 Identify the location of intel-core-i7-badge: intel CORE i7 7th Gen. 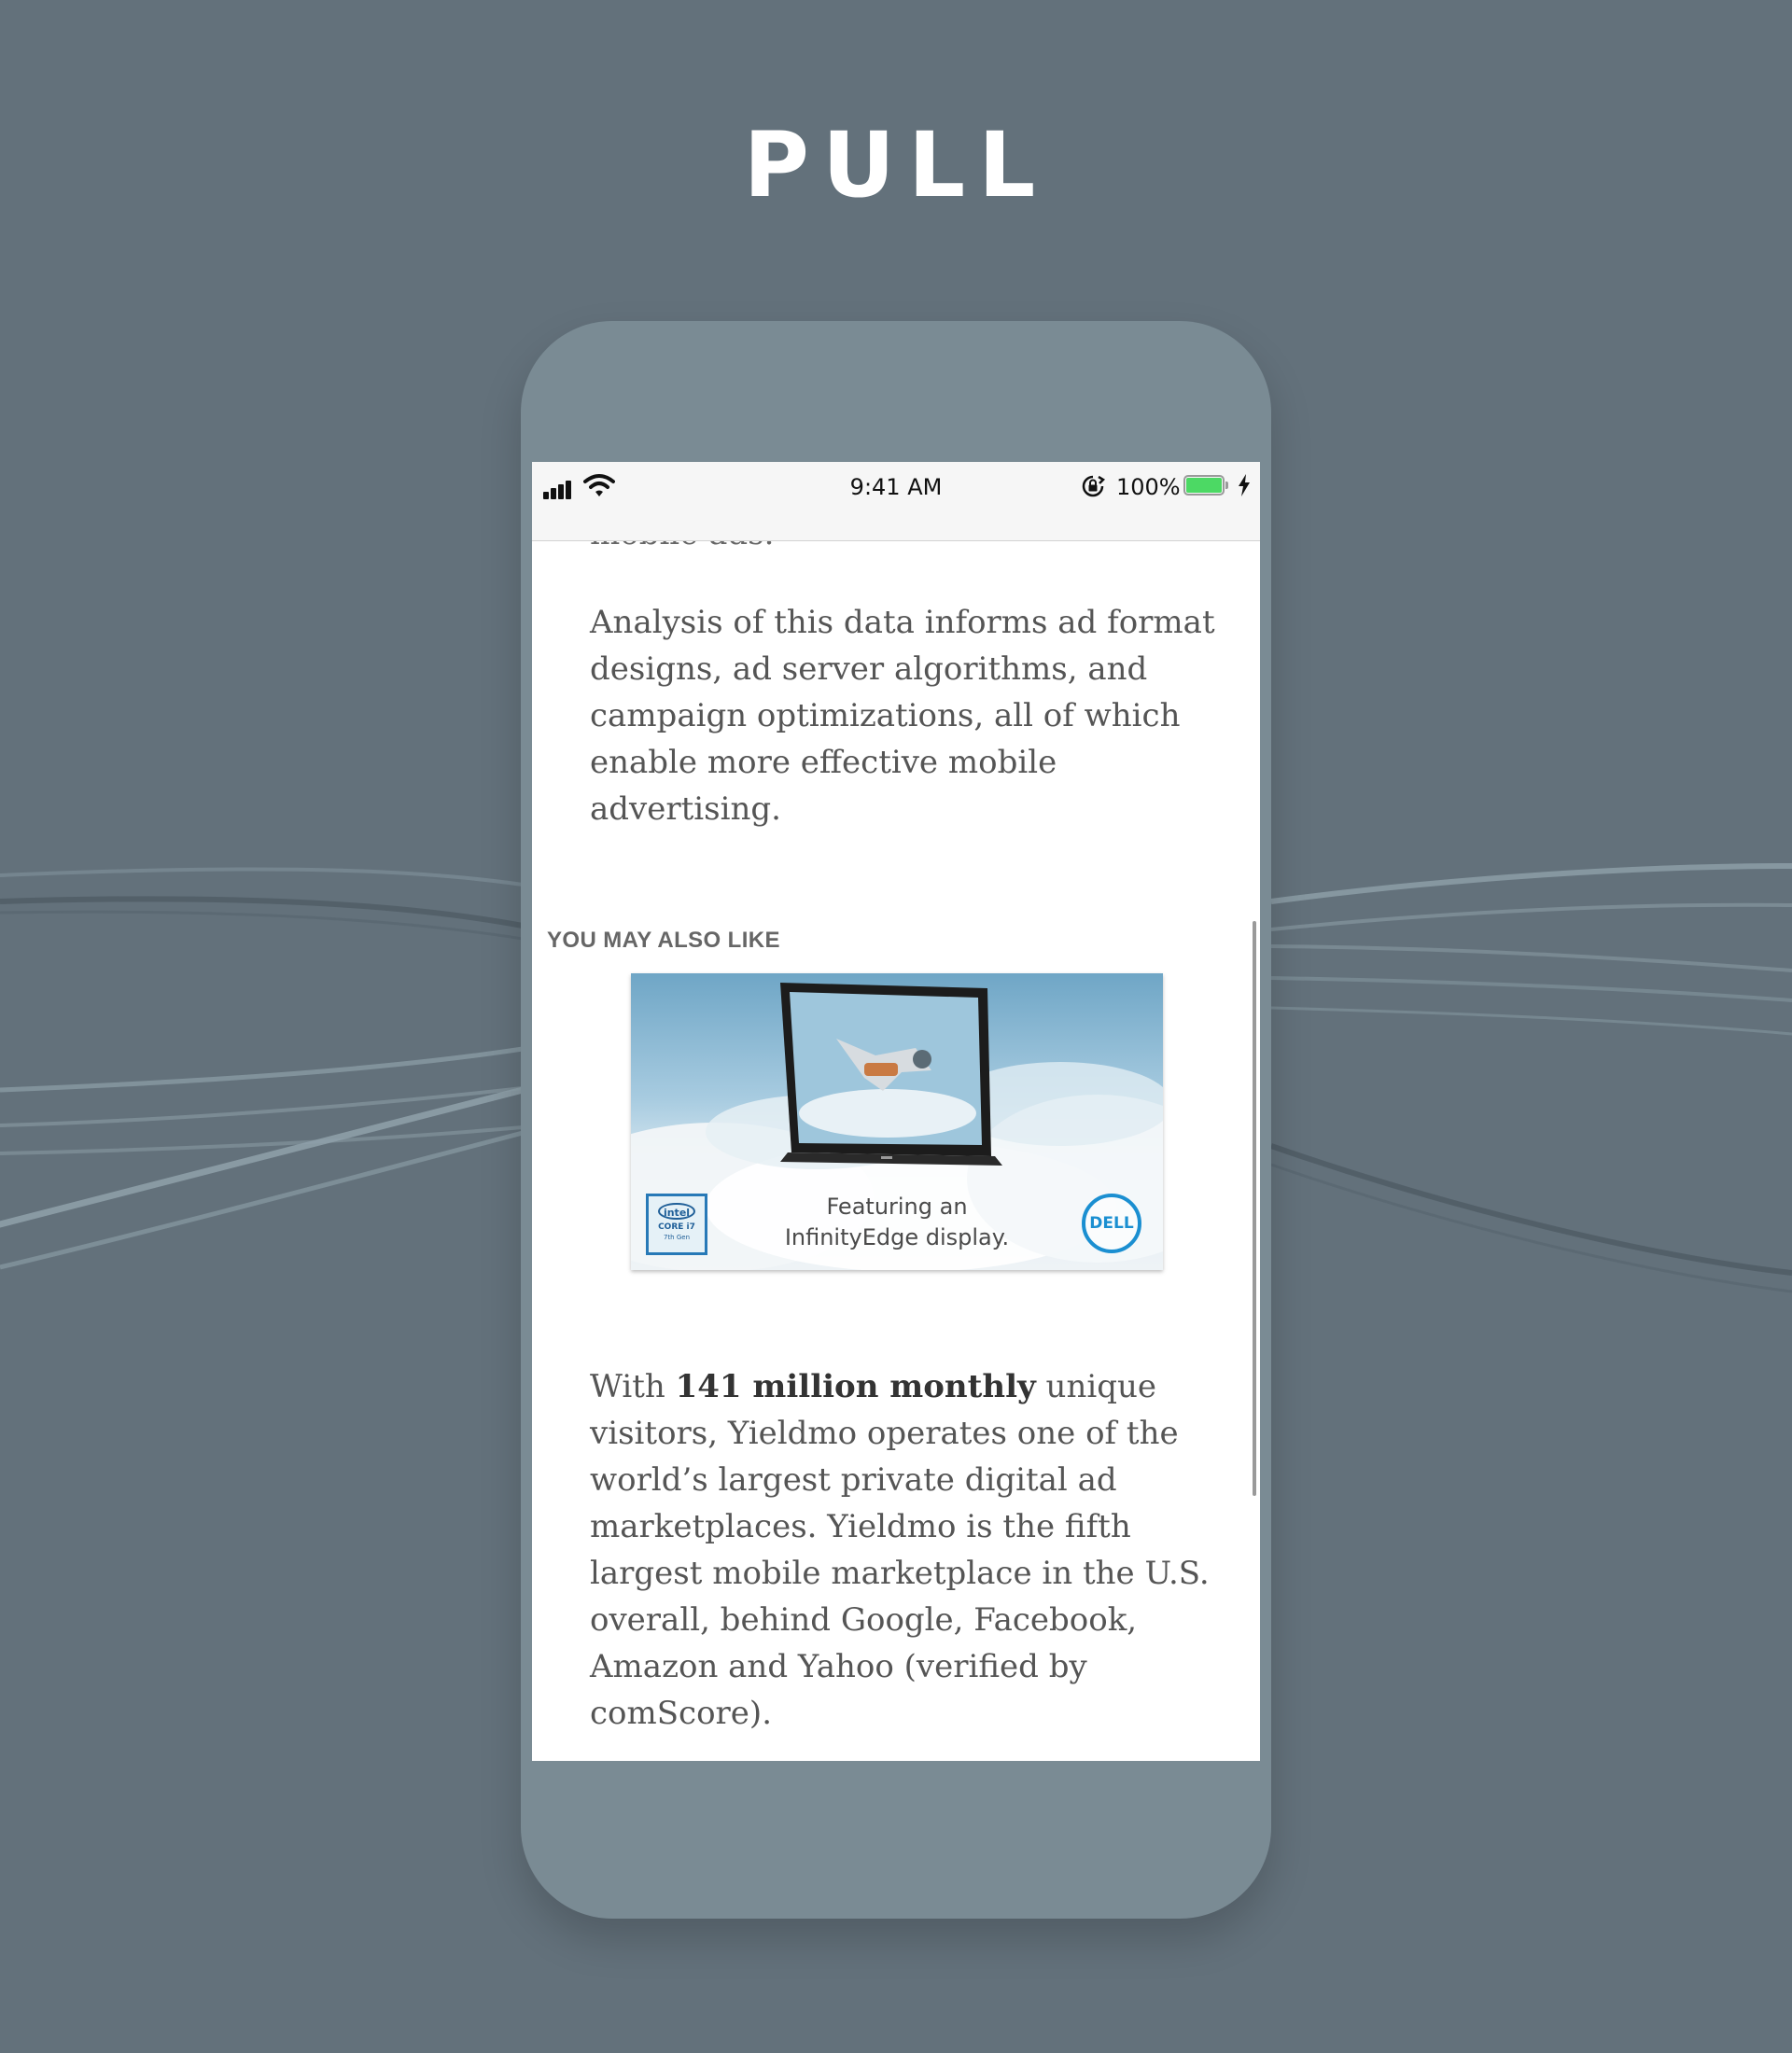
(676, 1224).